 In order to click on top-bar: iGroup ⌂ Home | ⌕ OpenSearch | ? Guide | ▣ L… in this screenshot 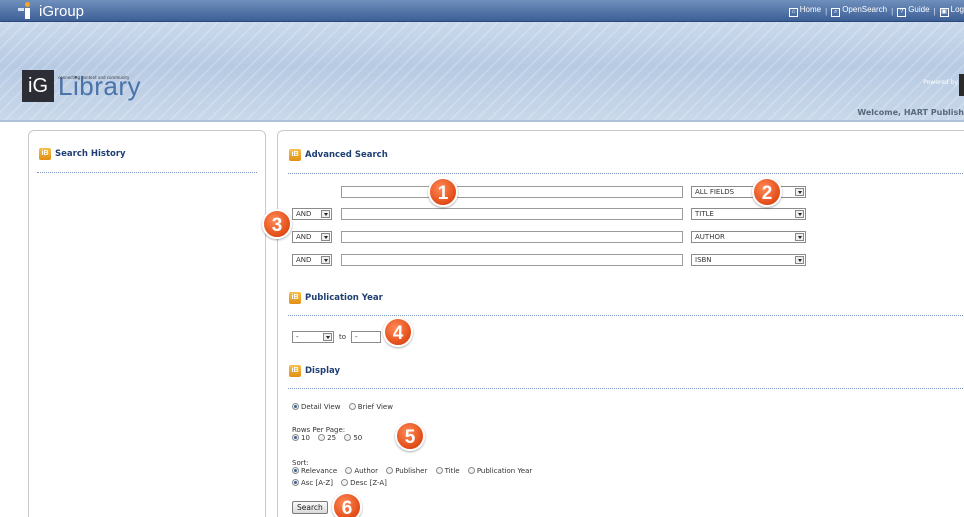, I will do `click(482, 11)`.